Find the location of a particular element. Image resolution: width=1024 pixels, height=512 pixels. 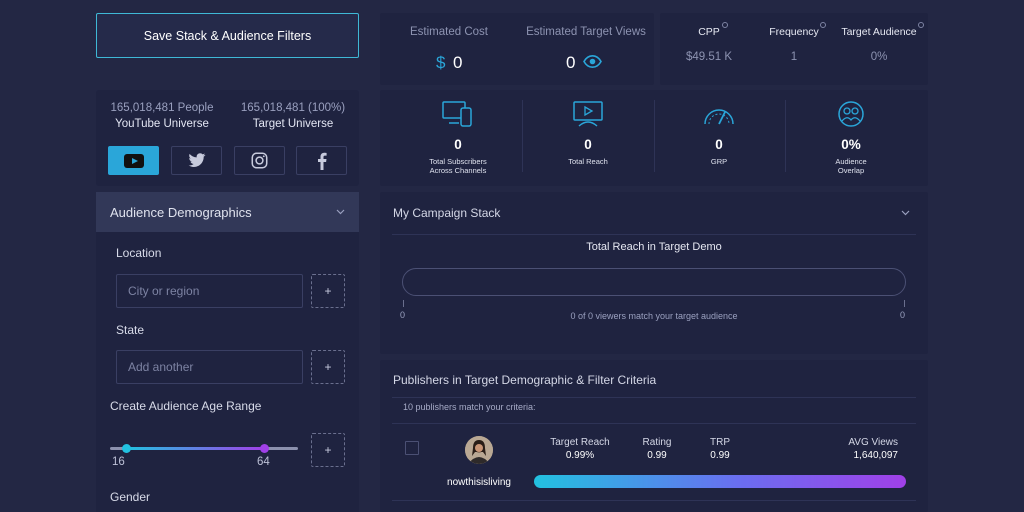

frequency-title: Frequency is located at coordinates (794, 32).